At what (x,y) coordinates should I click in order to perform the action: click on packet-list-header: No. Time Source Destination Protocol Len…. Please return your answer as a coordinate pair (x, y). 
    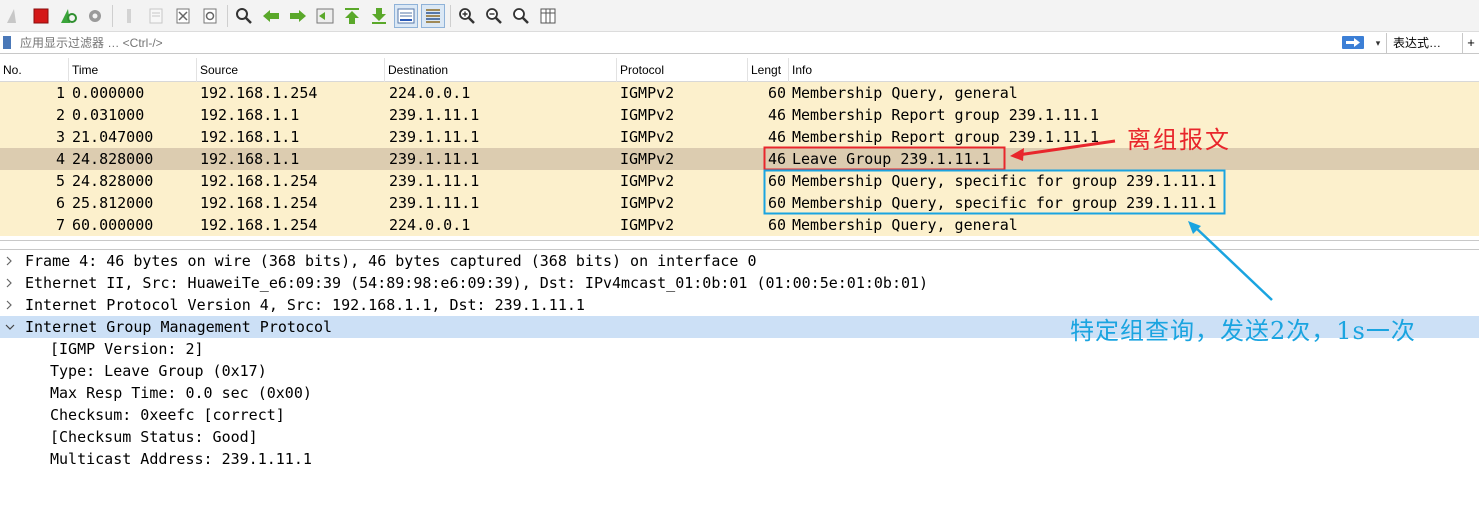
    Looking at the image, I should click on (739, 70).